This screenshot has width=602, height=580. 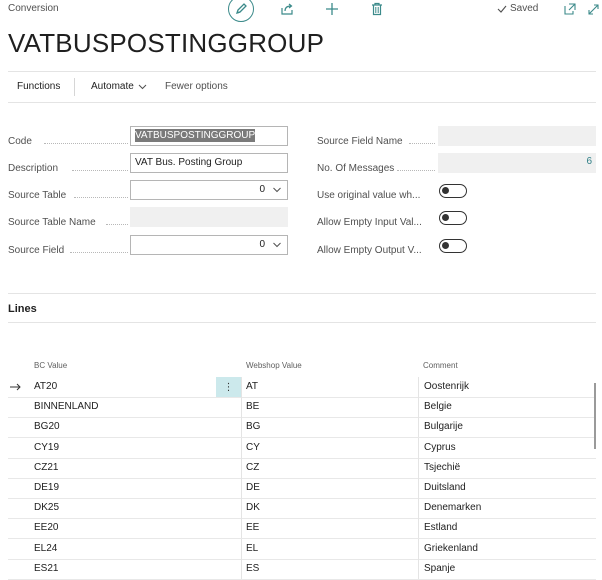 What do you see at coordinates (196, 86) in the screenshot?
I see `fewer-options-button: Fewer options` at bounding box center [196, 86].